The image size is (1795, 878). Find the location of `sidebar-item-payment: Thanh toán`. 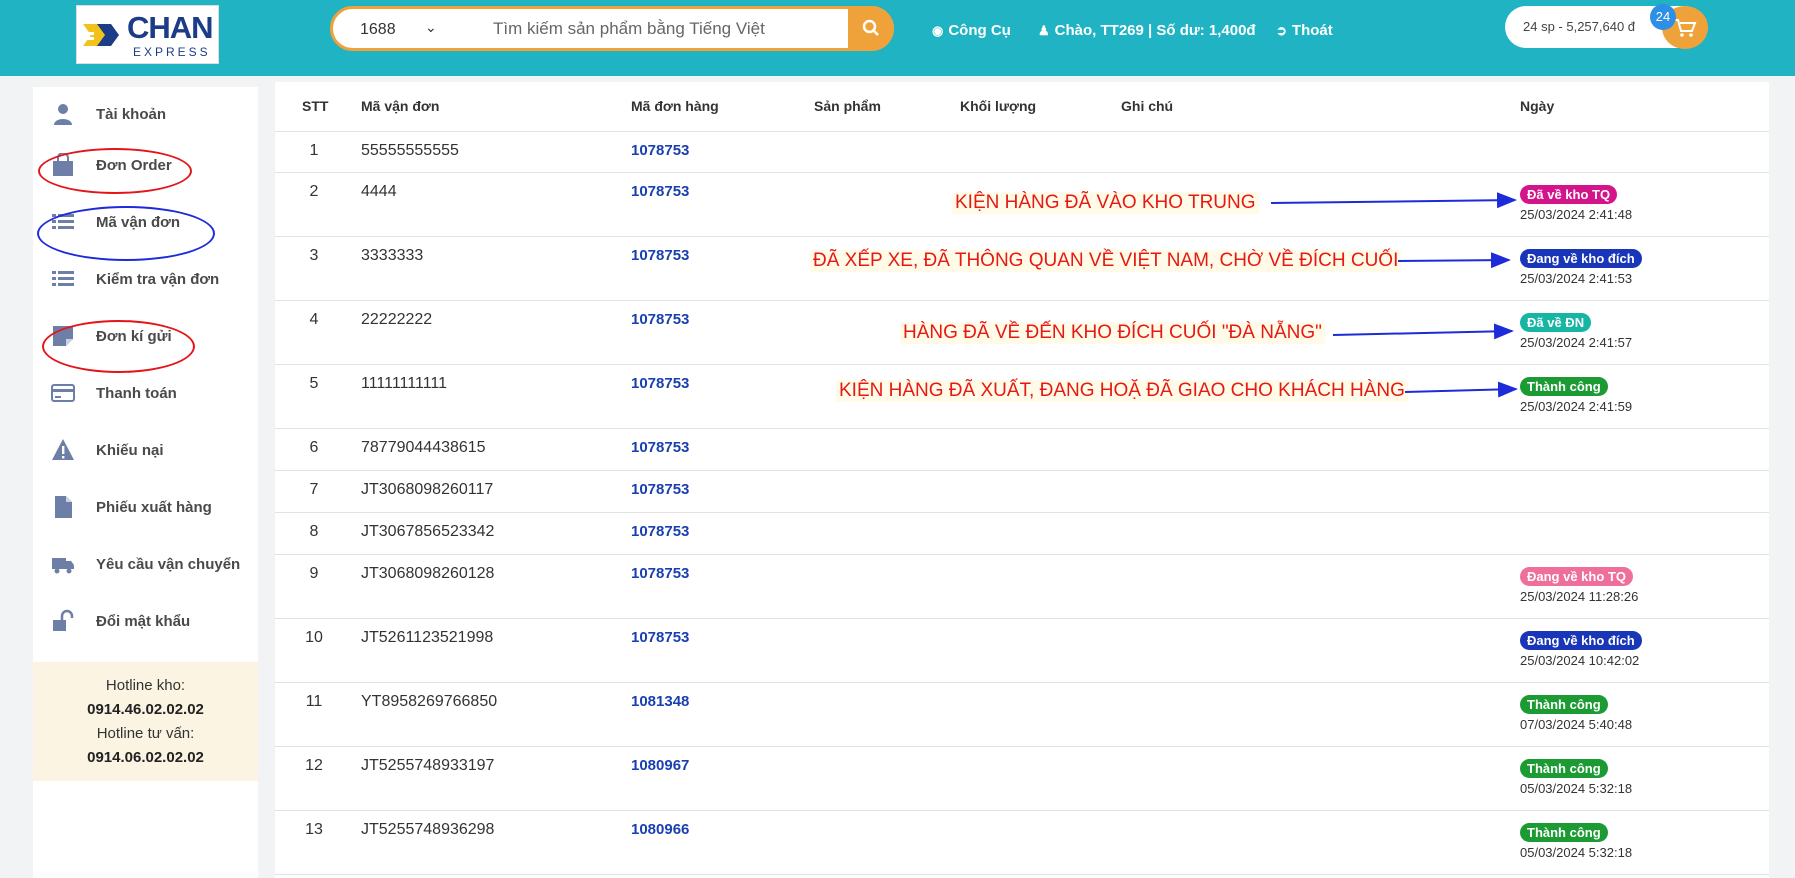

sidebar-item-payment: Thanh toán is located at coordinates (145, 393).